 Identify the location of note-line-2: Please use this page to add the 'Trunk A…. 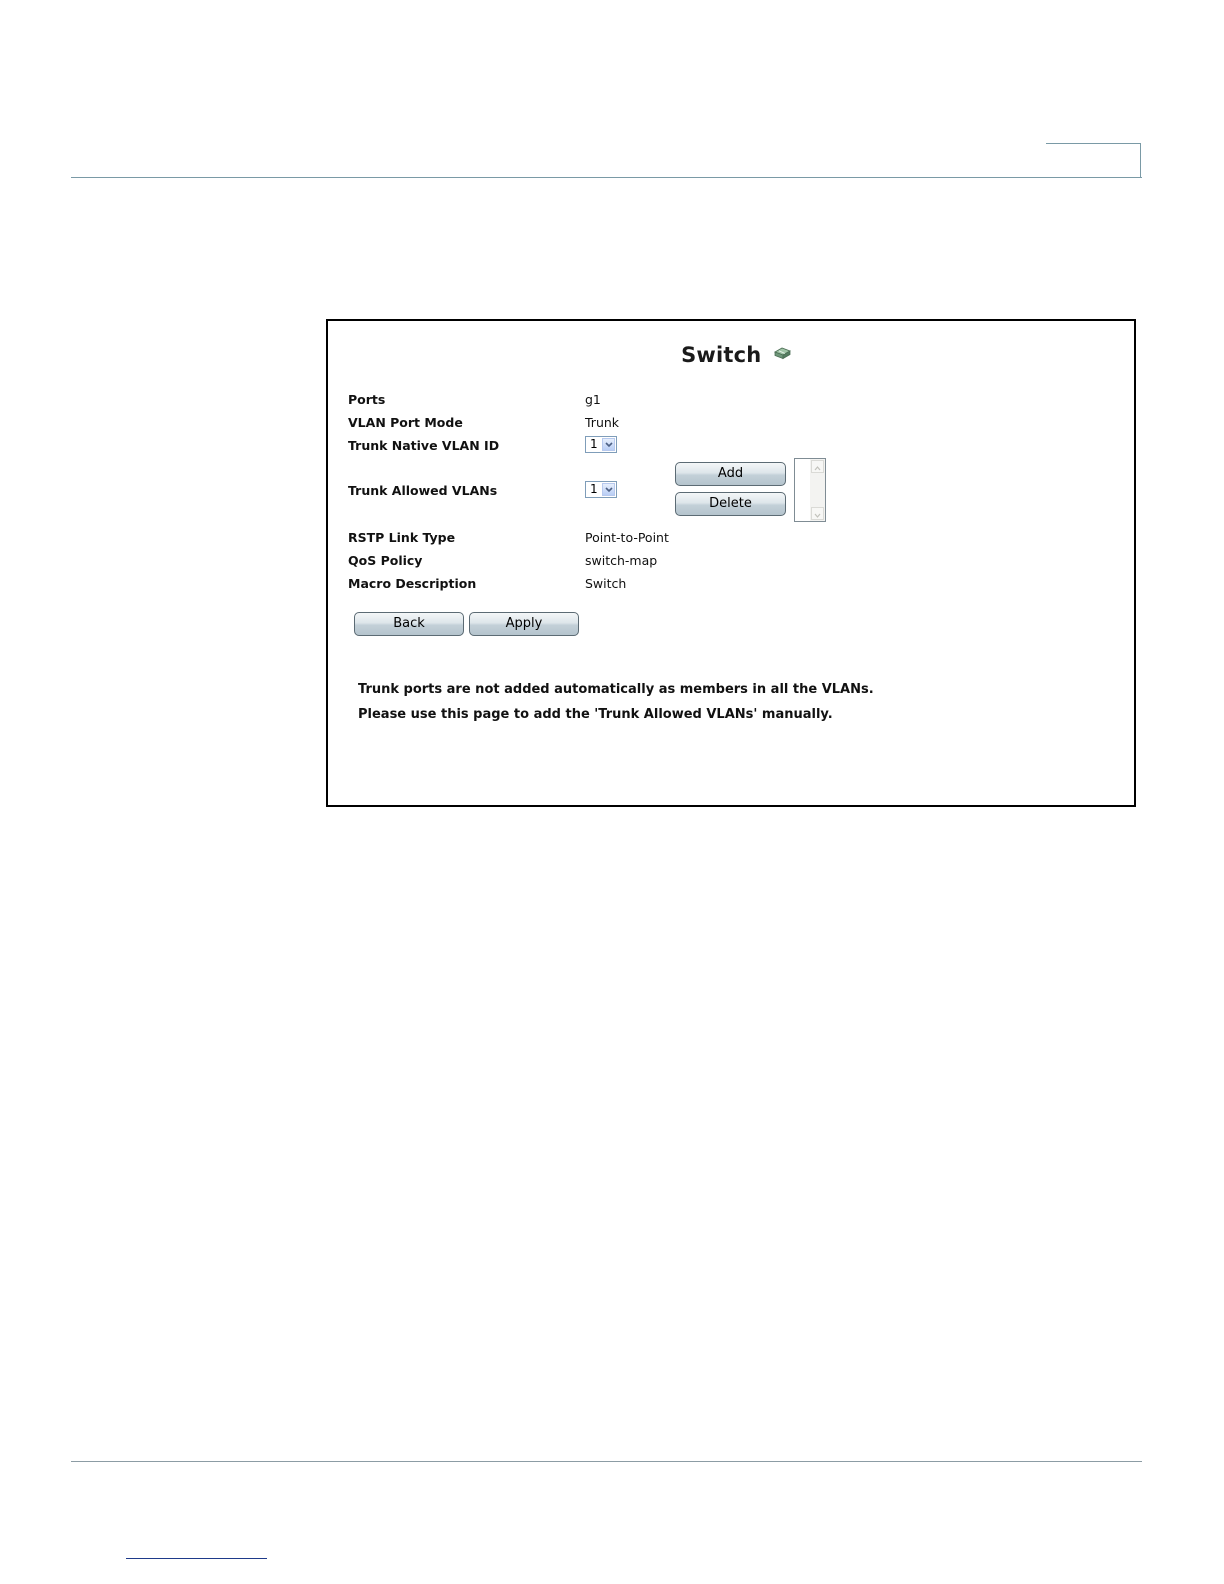
(595, 714).